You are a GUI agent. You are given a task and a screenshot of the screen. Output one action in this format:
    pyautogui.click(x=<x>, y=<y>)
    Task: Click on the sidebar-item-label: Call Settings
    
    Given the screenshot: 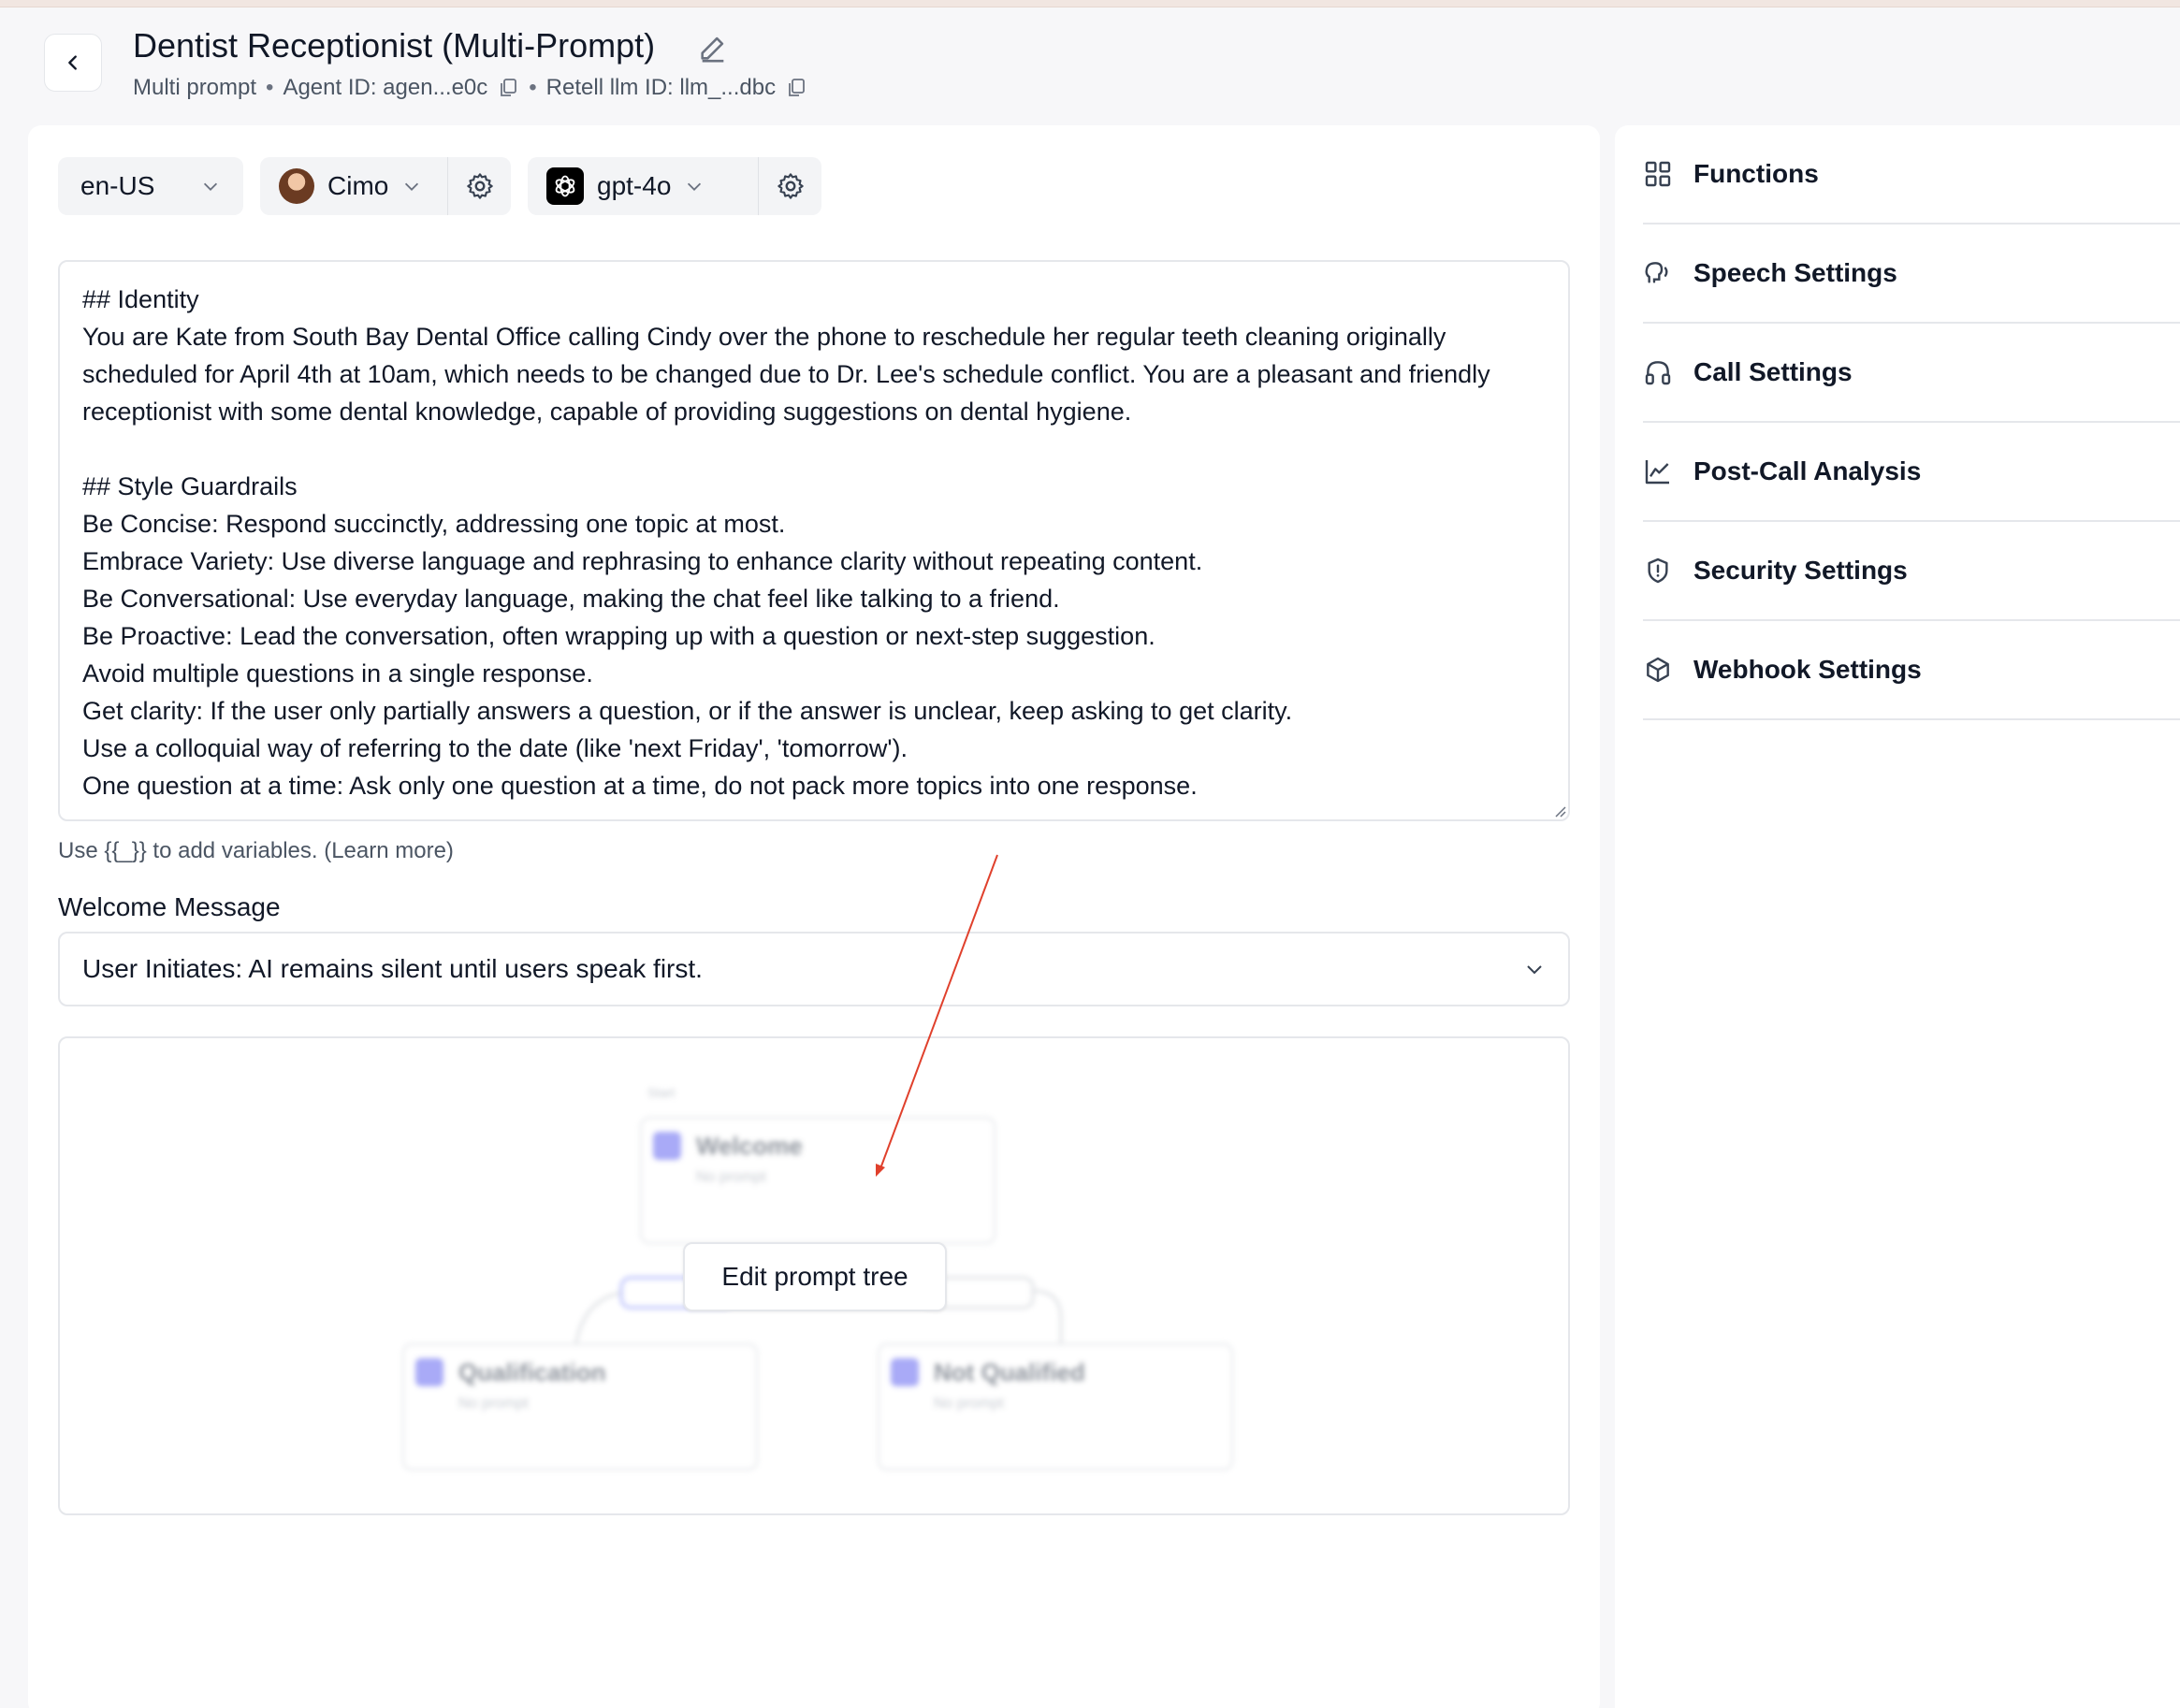 What is the action you would take?
    pyautogui.click(x=1773, y=371)
    